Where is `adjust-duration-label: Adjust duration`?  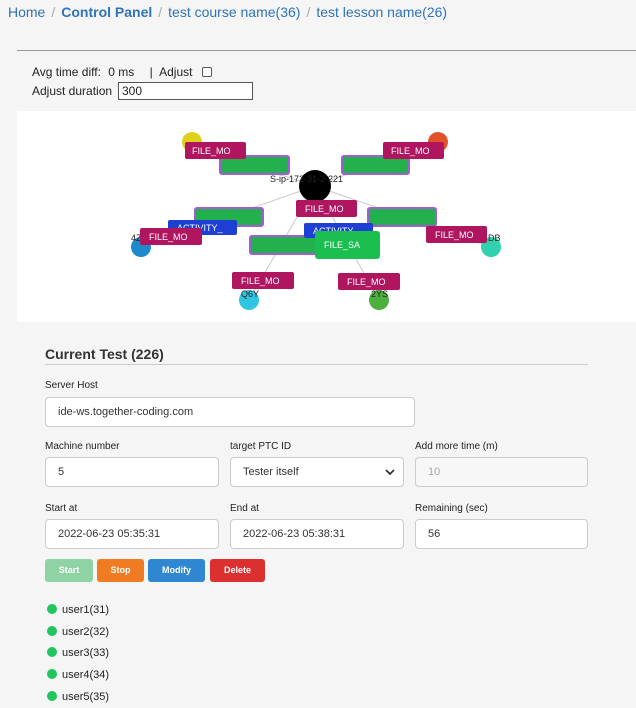
adjust-duration-label: Adjust duration is located at coordinates (72, 91).